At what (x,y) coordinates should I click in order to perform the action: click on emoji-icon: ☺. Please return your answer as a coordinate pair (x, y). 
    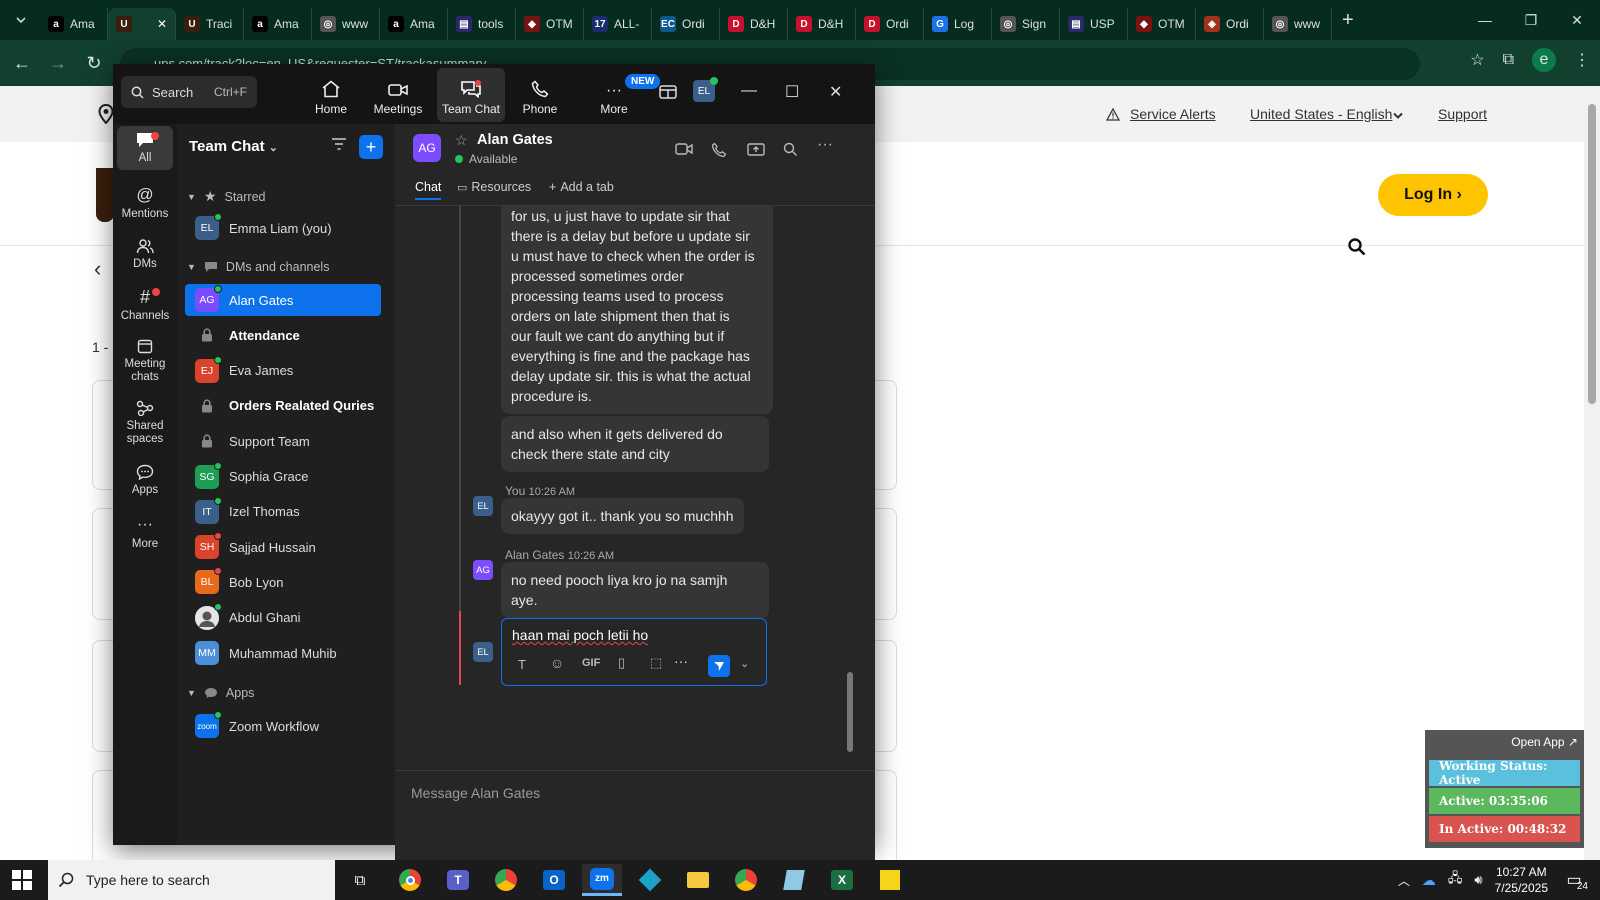
    Looking at the image, I should click on (557, 663).